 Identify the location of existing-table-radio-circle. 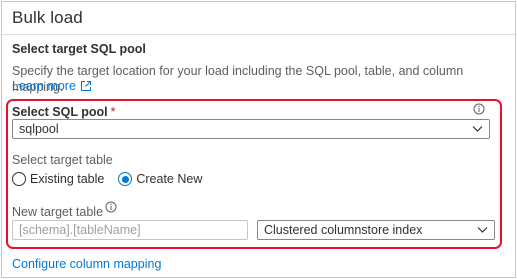
(19, 179).